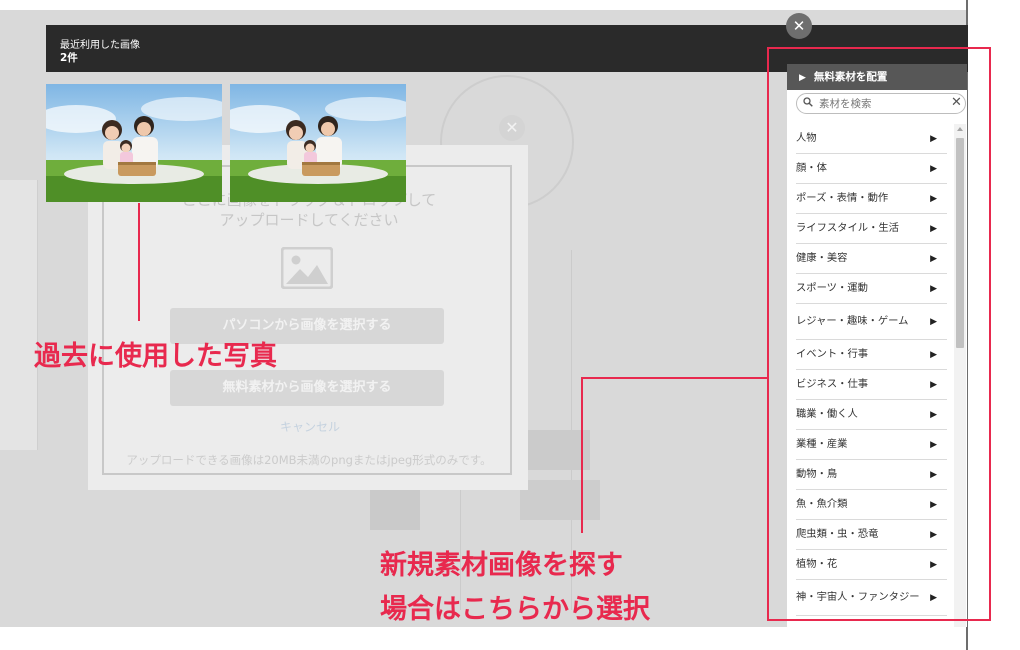  I want to click on callout-line-right-horizontal, so click(674, 378).